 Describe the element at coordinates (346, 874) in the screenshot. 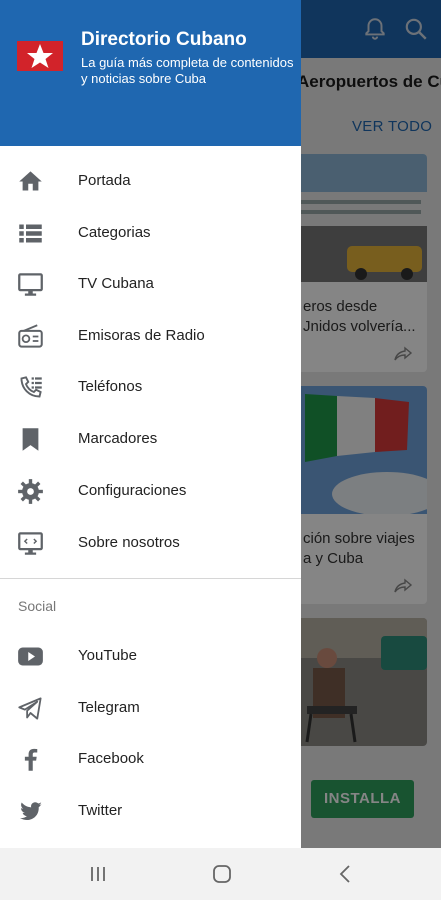

I see `back-icon` at that location.